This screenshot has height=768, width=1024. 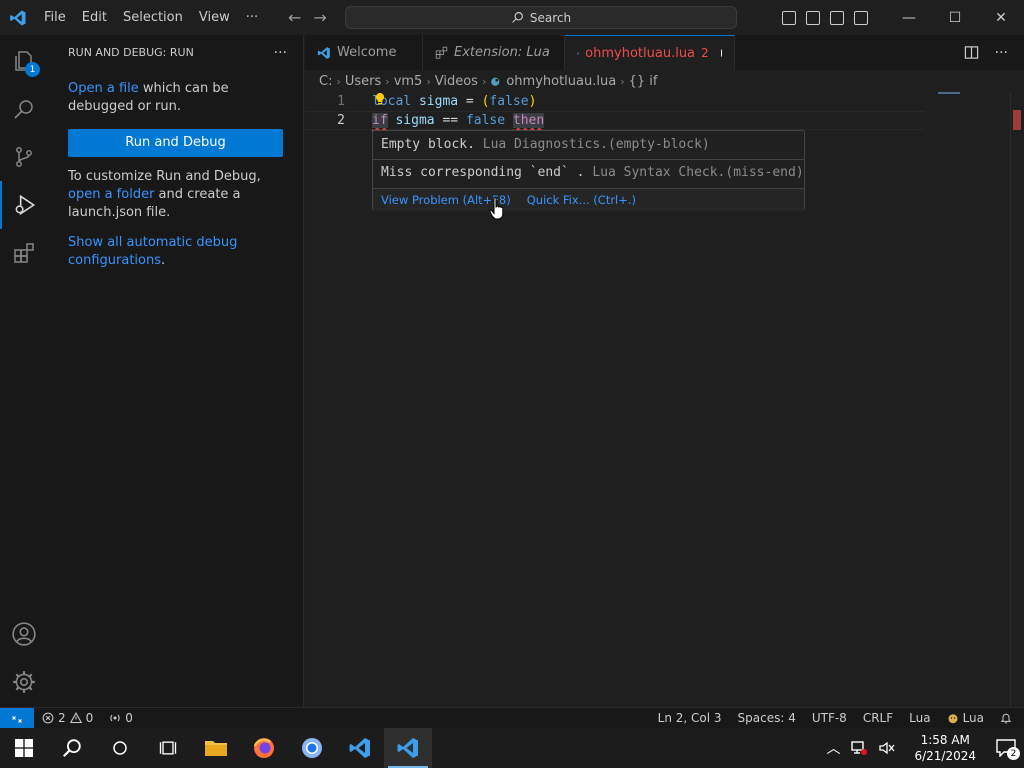 What do you see at coordinates (767, 718) in the screenshot?
I see `indentation: Spaces: 4` at bounding box center [767, 718].